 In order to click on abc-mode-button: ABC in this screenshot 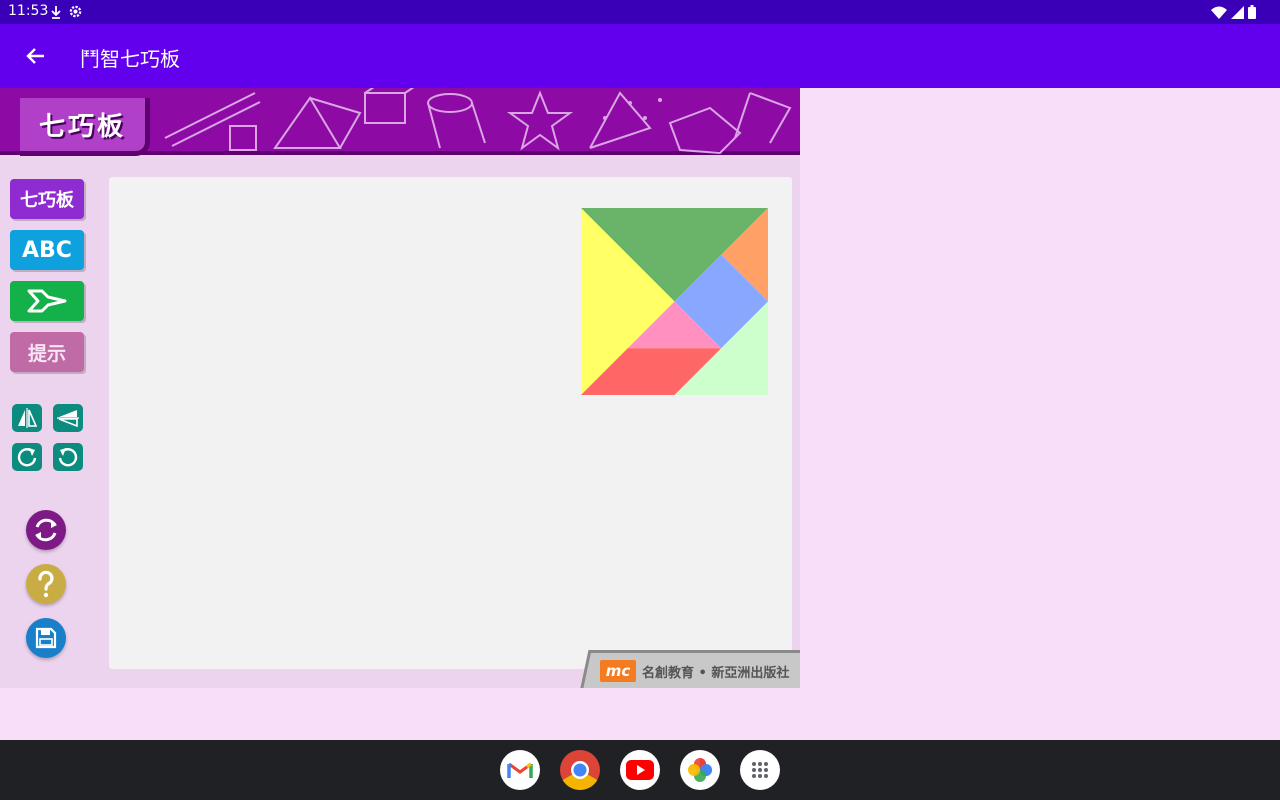, I will do `click(47, 250)`.